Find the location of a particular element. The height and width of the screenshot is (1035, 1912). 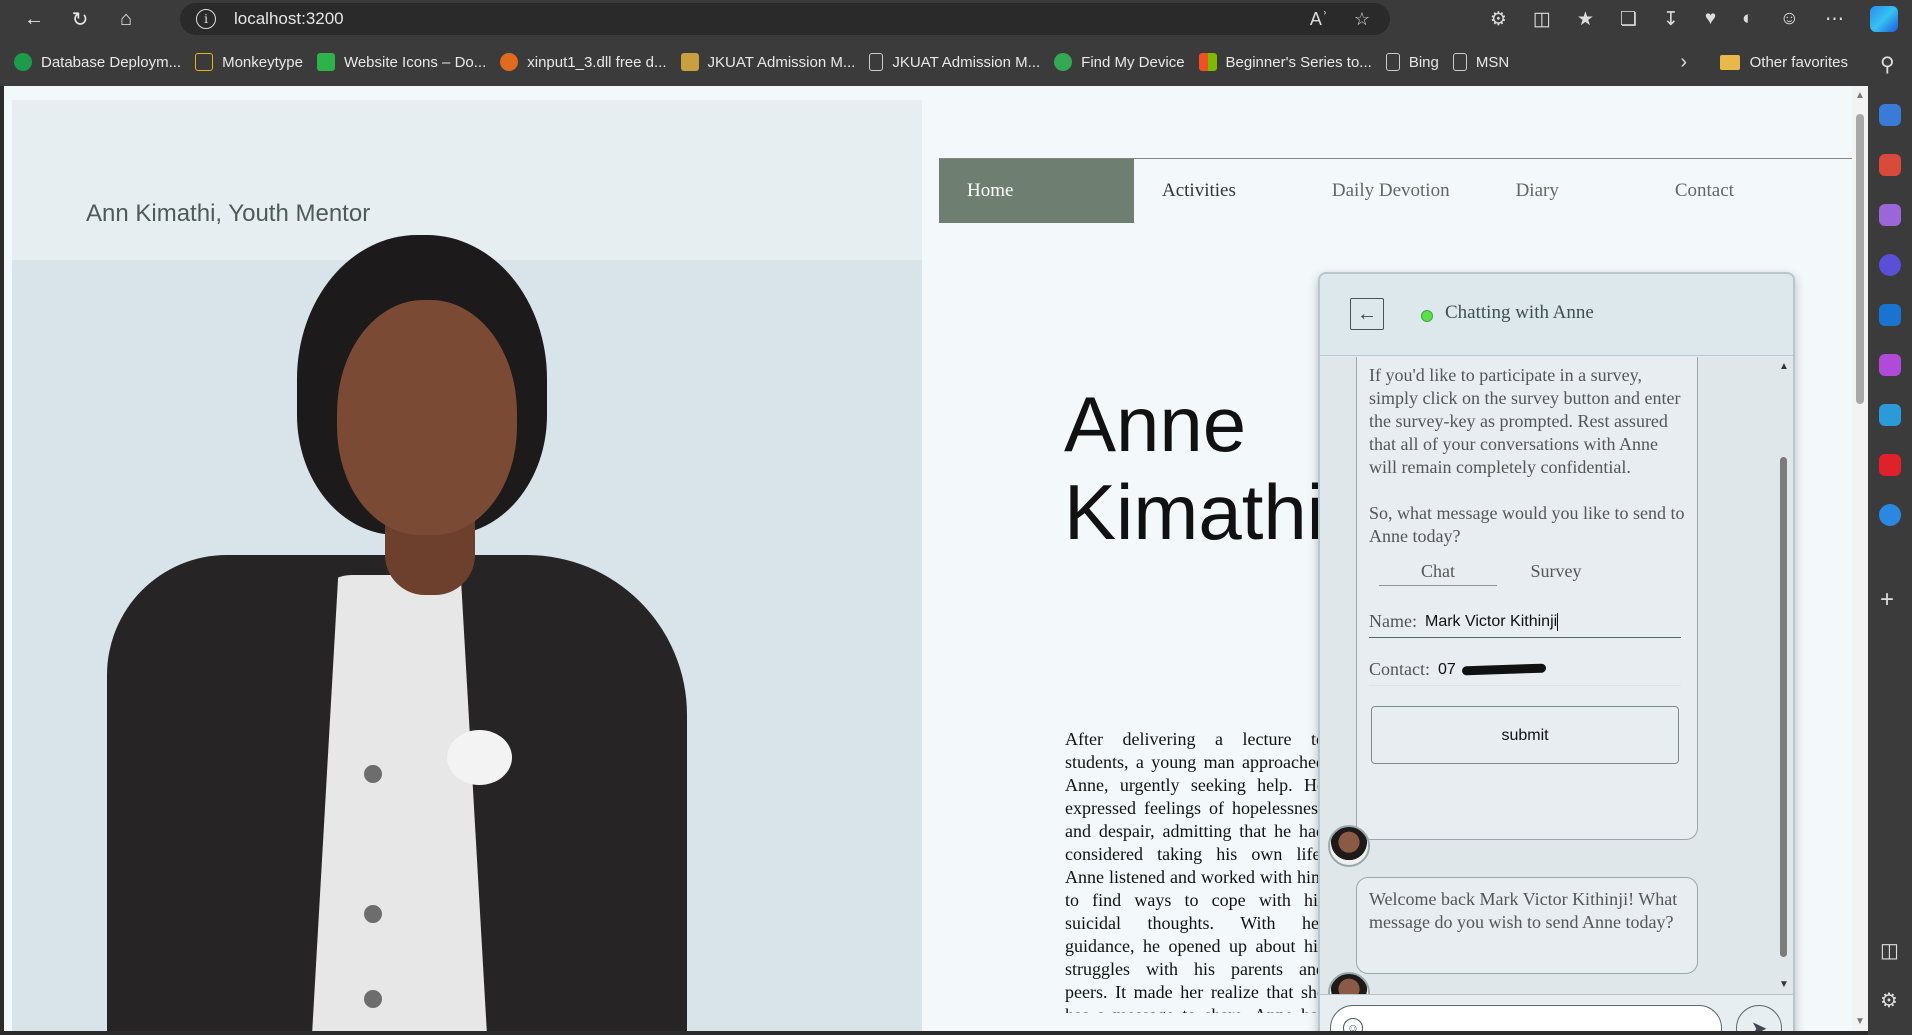

chat-composer: ☺ ➤ is located at coordinates (1556, 1012).